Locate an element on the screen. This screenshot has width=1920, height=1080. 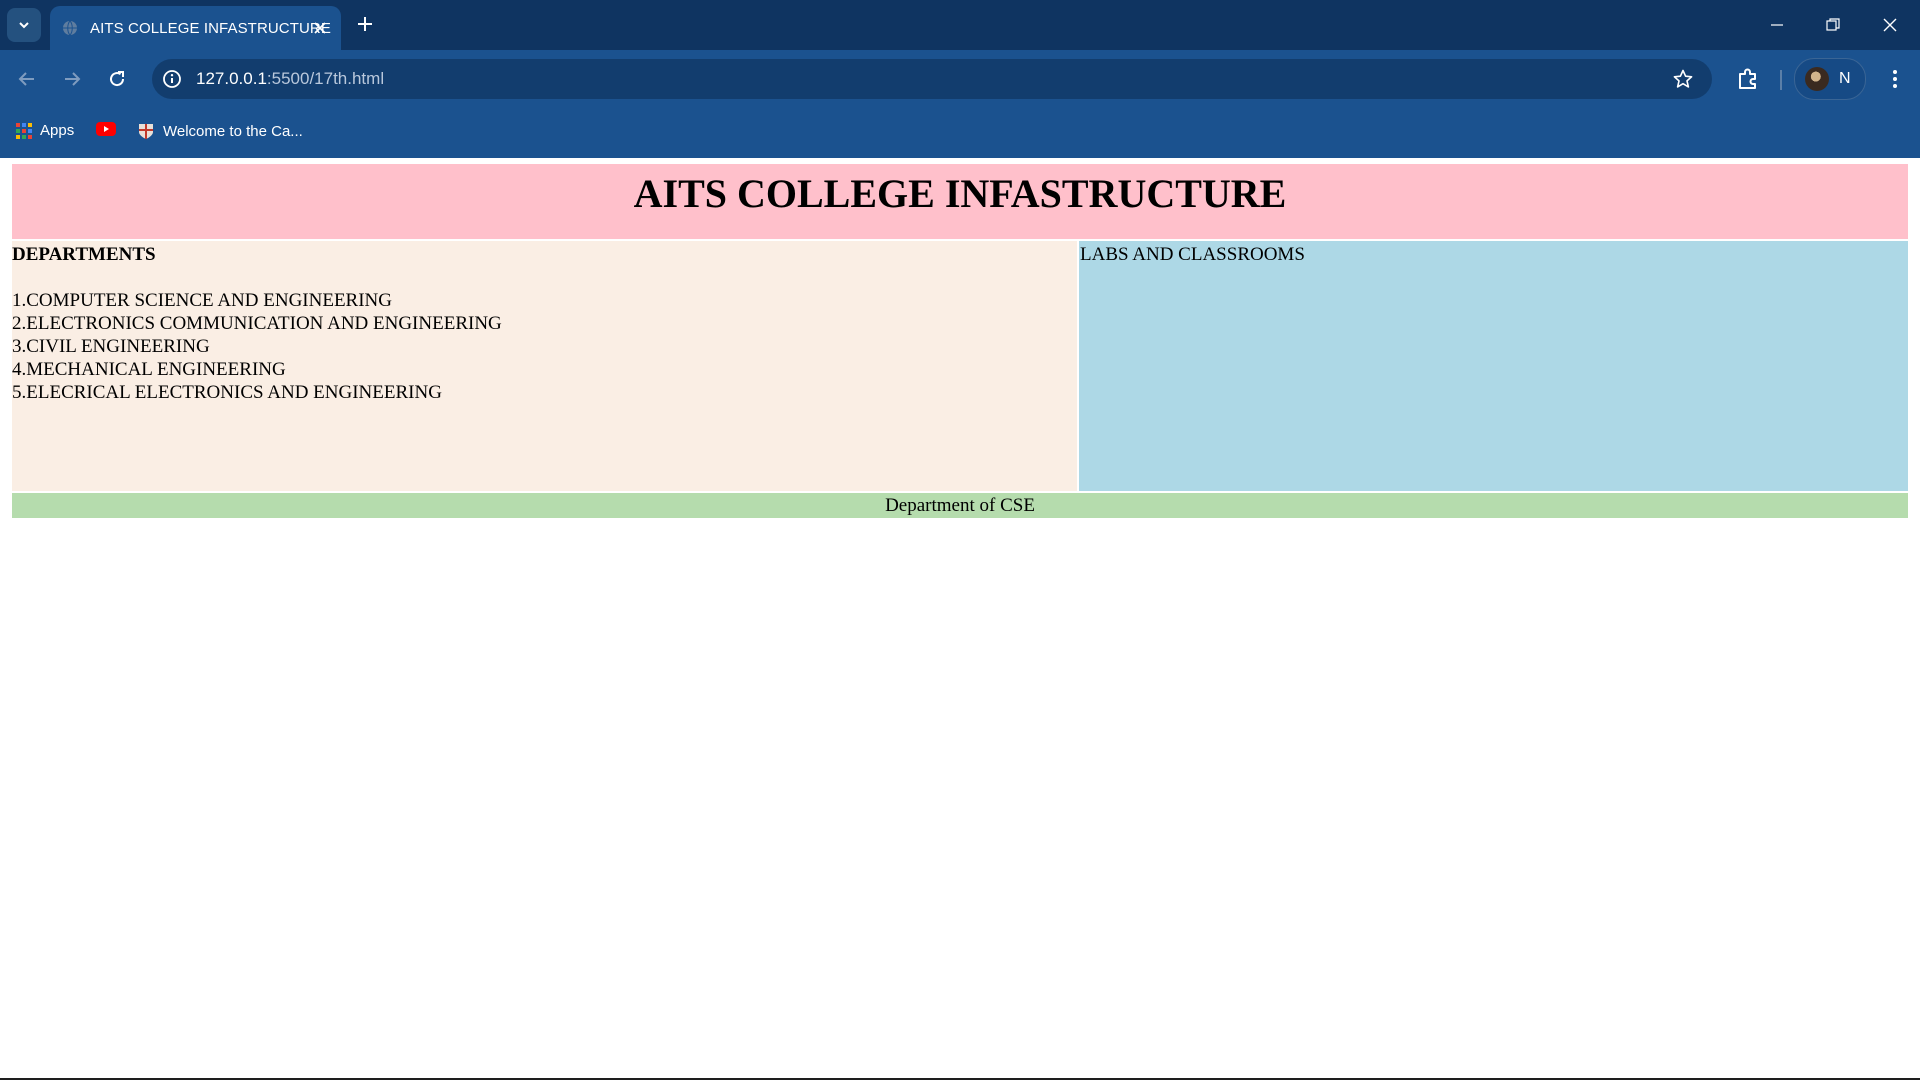
list-item: 5.ELECRICAL ELECTRONICS AND ENGINEERING is located at coordinates (227, 392).